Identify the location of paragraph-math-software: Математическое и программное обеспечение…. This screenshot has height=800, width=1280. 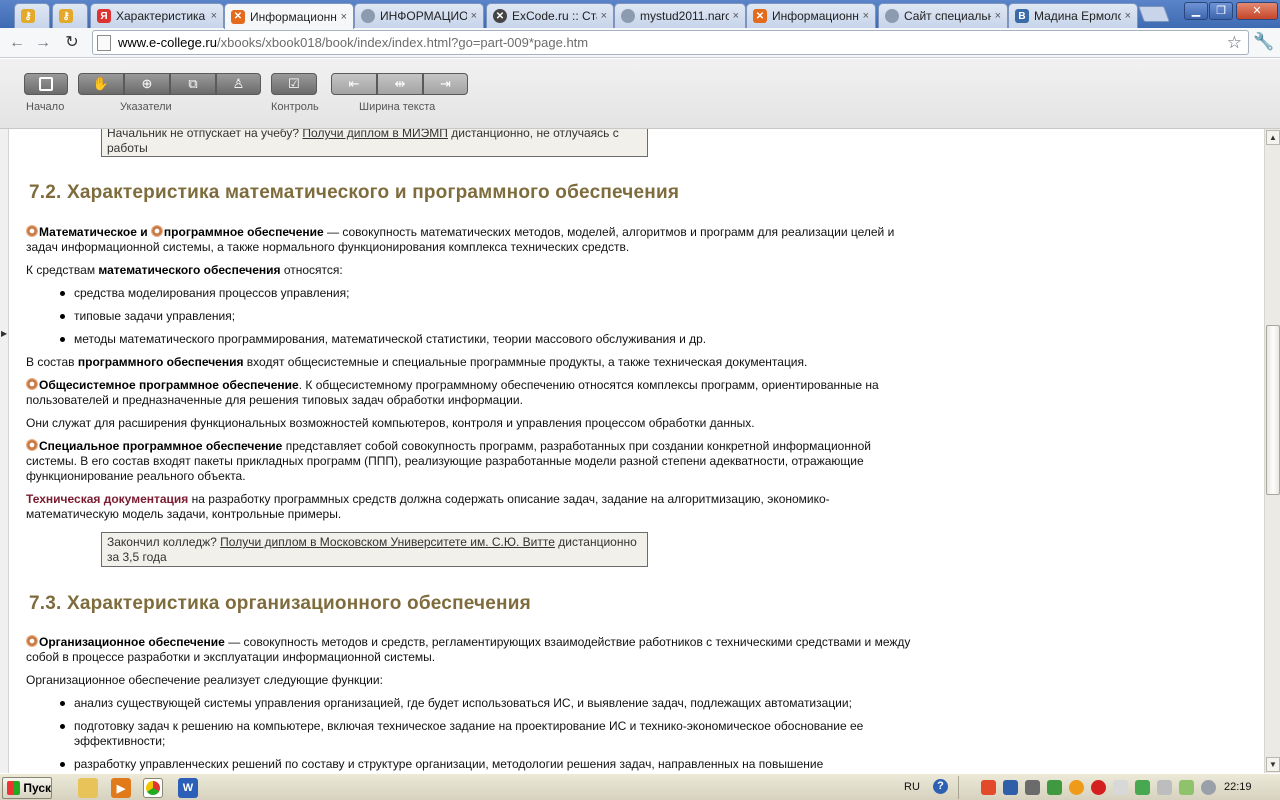
(471, 240).